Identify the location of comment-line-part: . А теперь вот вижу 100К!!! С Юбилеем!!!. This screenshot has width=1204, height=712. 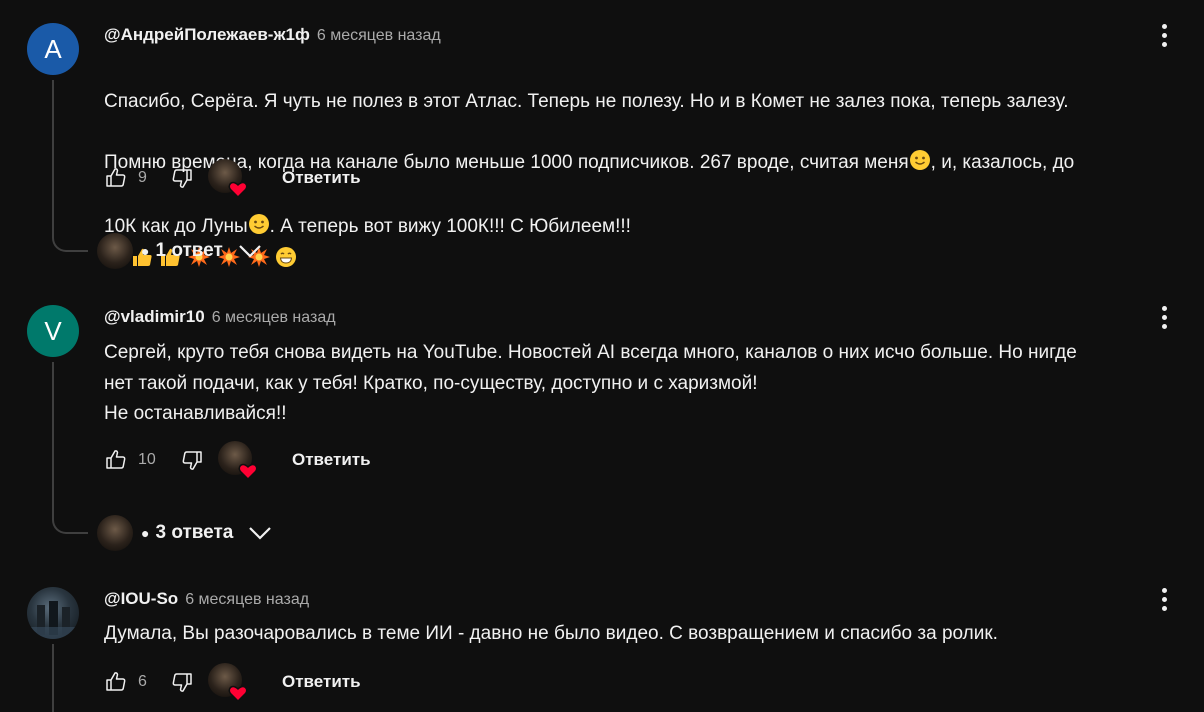
(450, 226).